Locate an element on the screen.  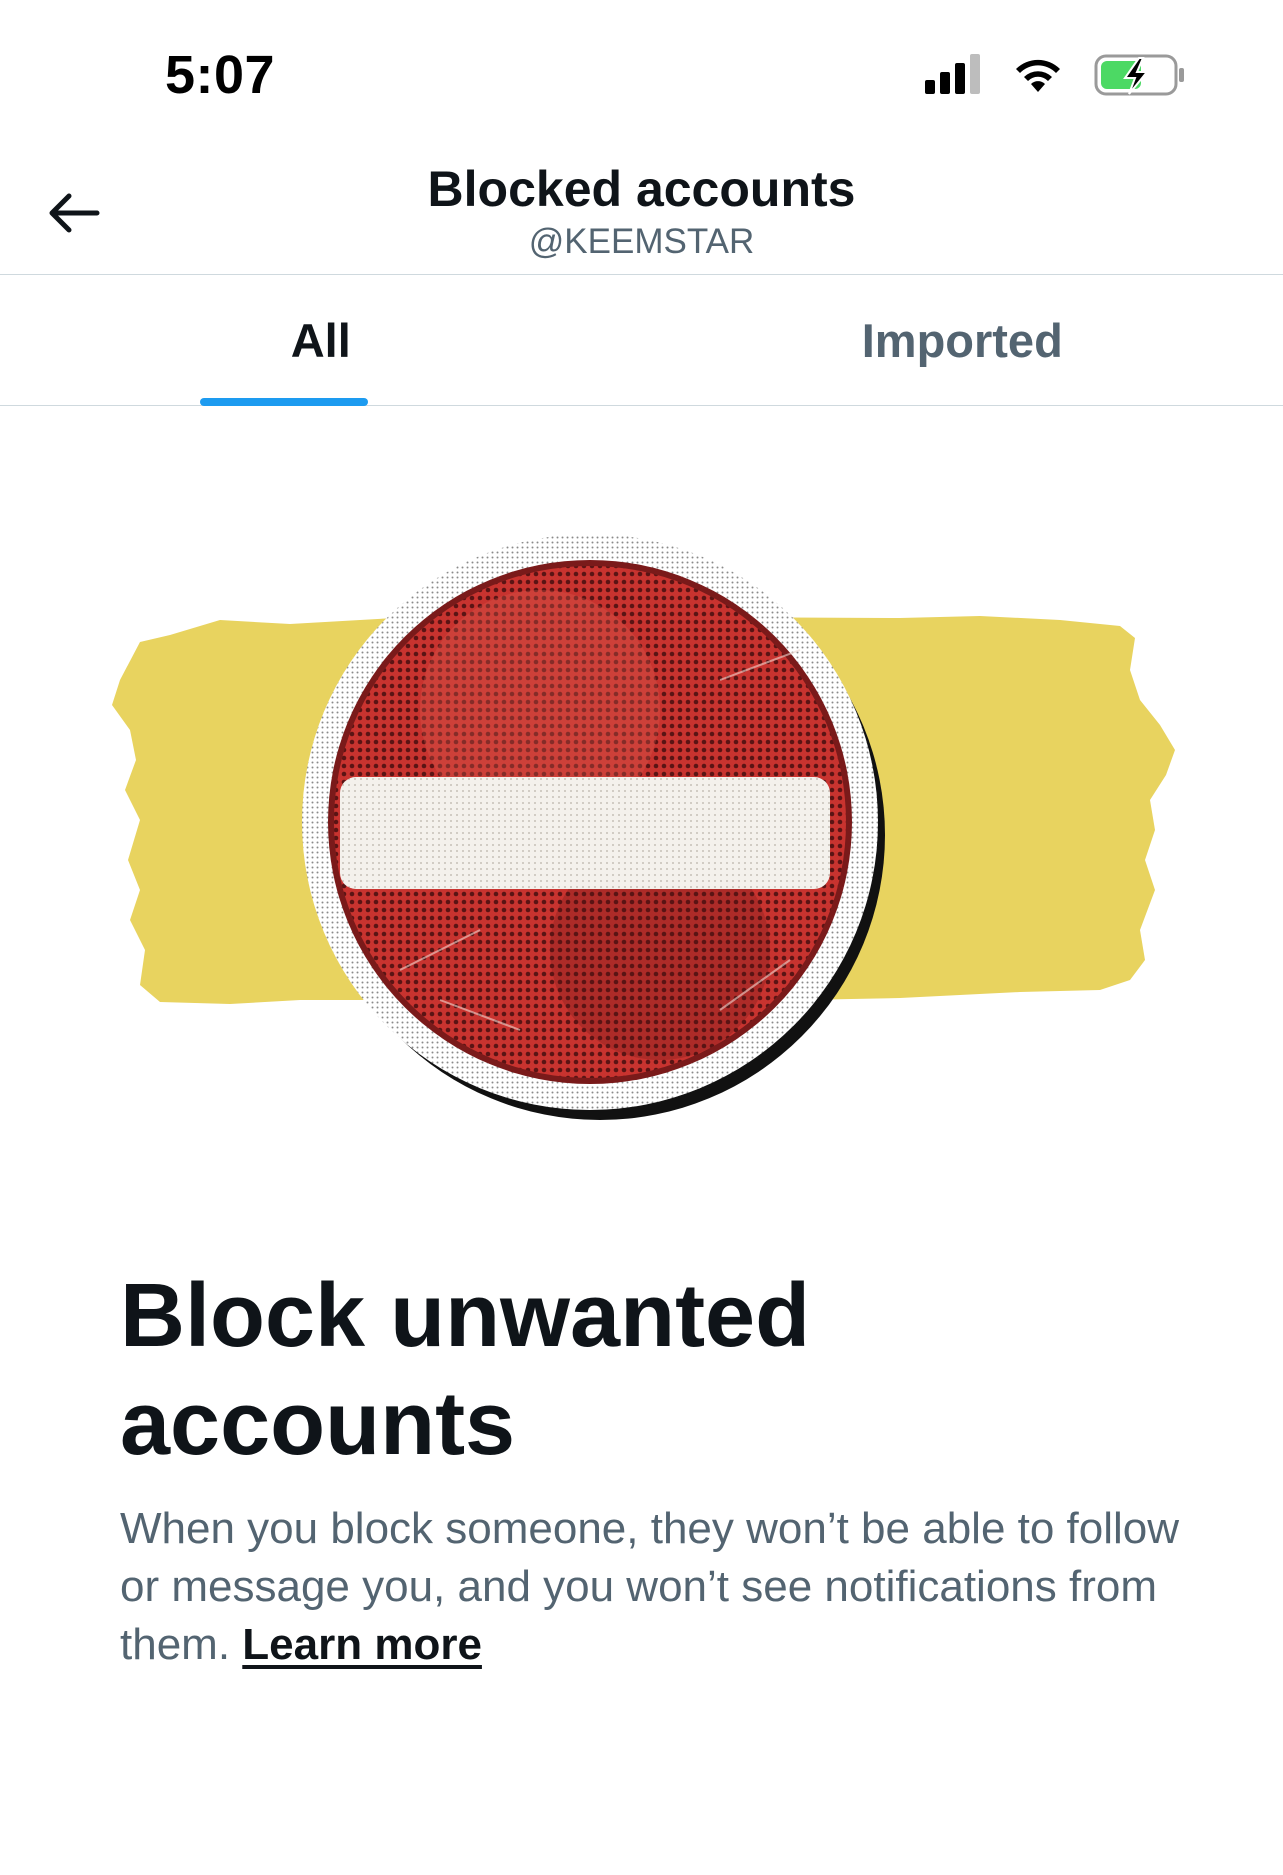
account-handle: @KEEMSTAR is located at coordinates (641, 241).